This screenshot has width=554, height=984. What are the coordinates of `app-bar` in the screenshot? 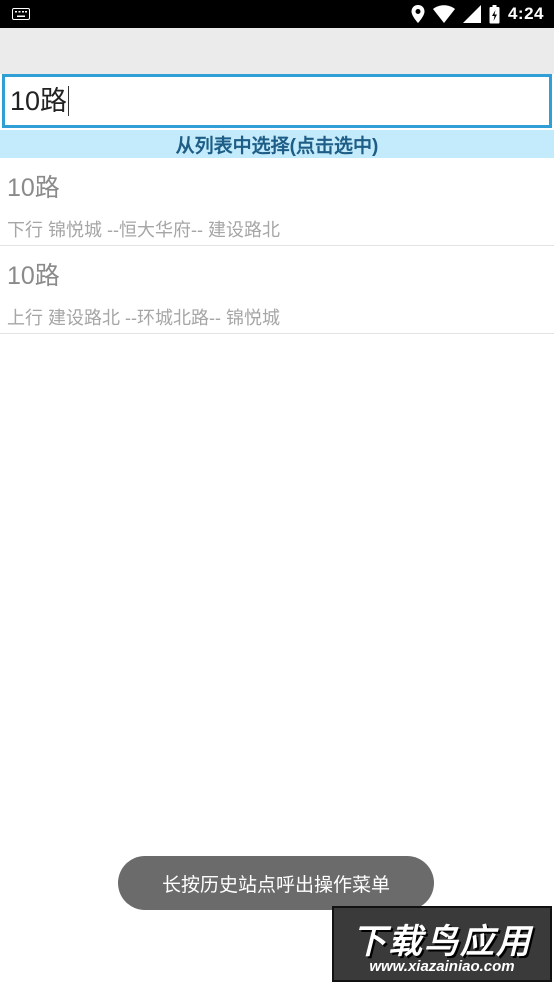 It's located at (277, 51).